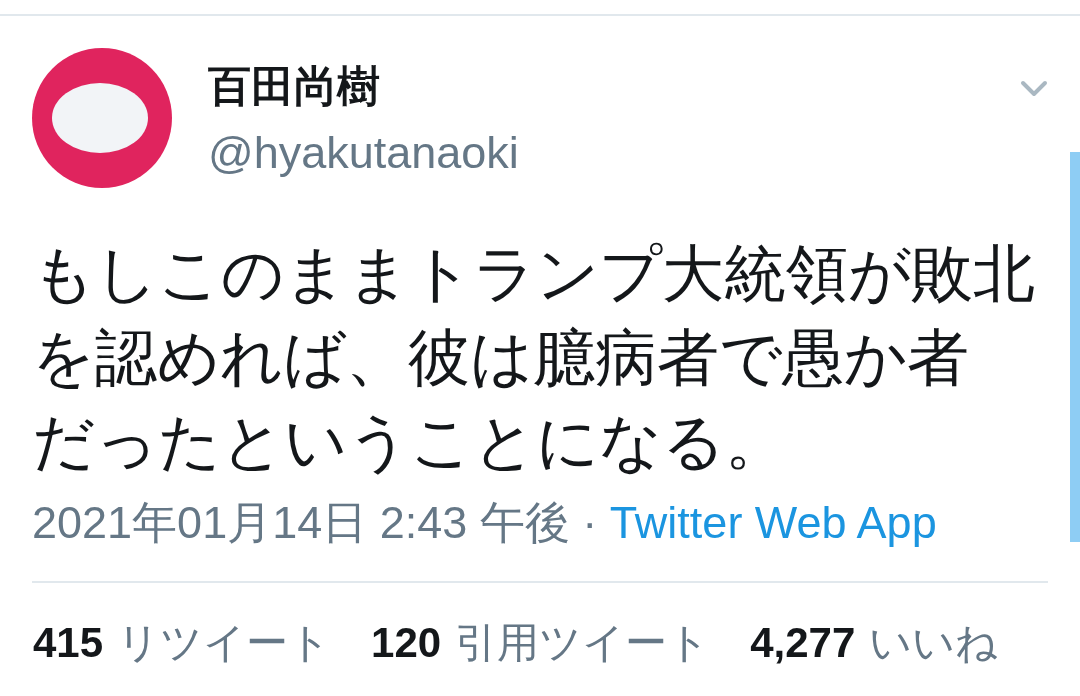 Image resolution: width=1080 pixels, height=696 pixels. I want to click on stat-label: リツイート, so click(224, 643).